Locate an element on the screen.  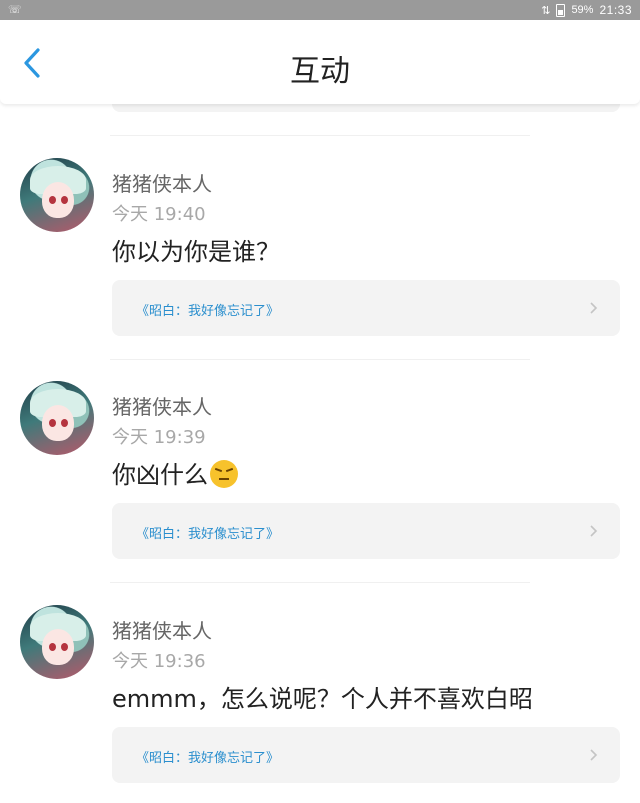
comment-text: emmm，怎么说呢？个人并不喜欢白昭 is located at coordinates (322, 699).